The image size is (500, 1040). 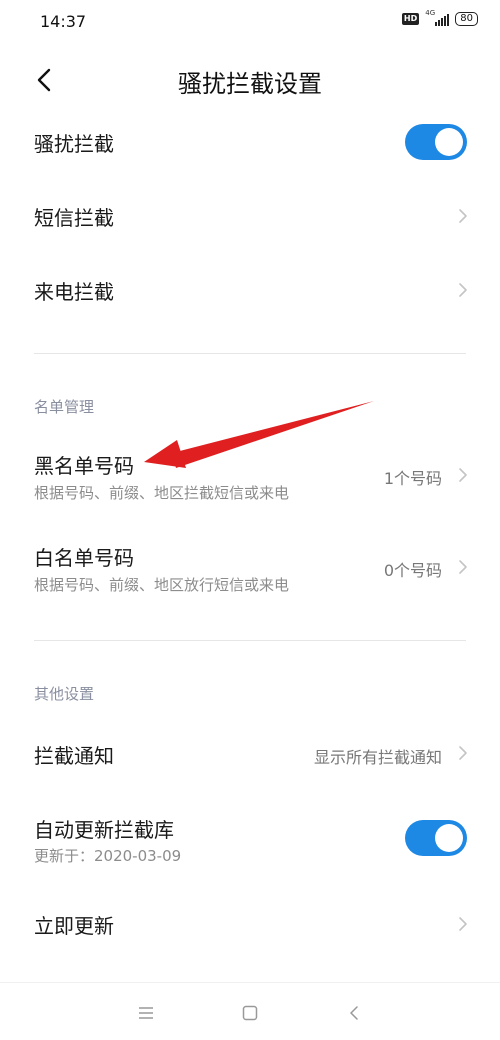 I want to click on whitelist-count: 0个号码, so click(x=412, y=570).